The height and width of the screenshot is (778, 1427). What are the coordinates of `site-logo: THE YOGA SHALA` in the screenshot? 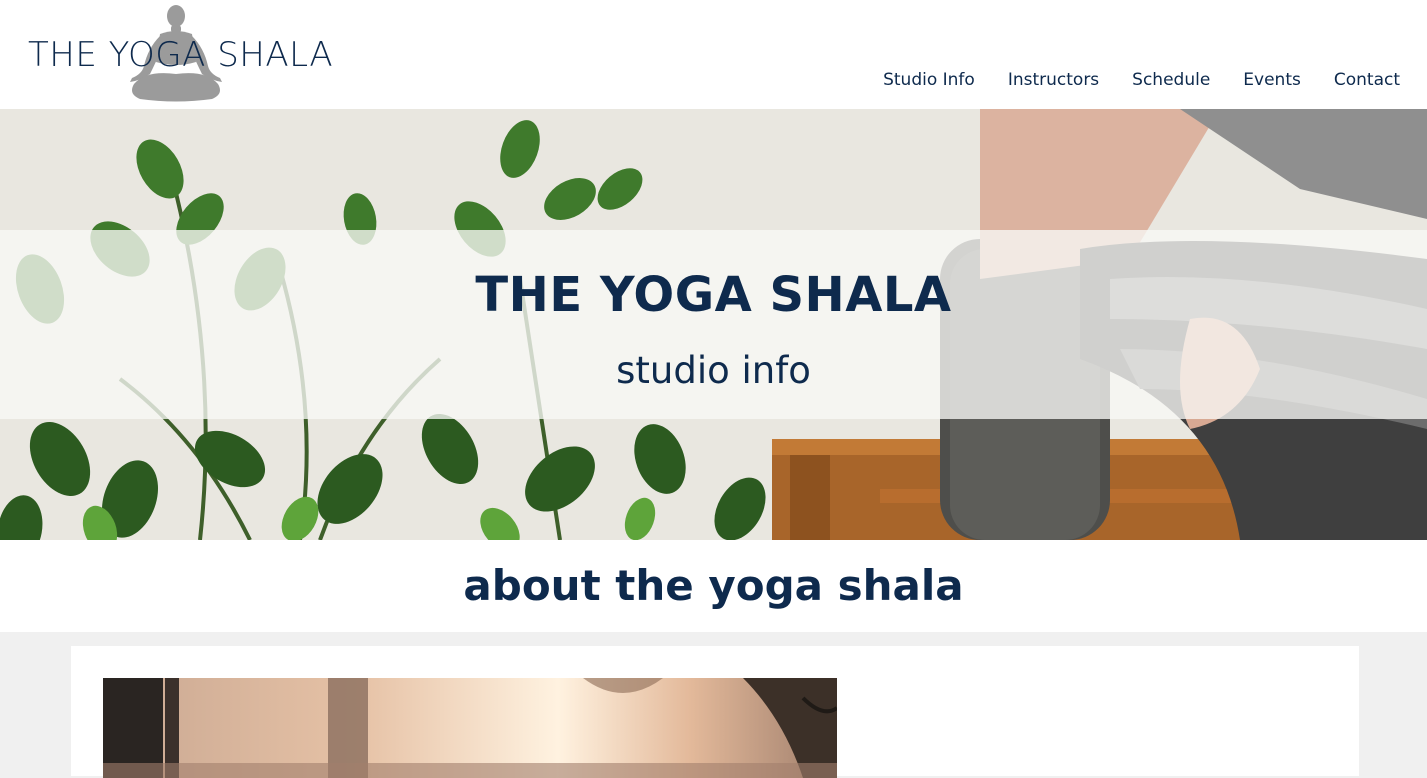 It's located at (180, 53).